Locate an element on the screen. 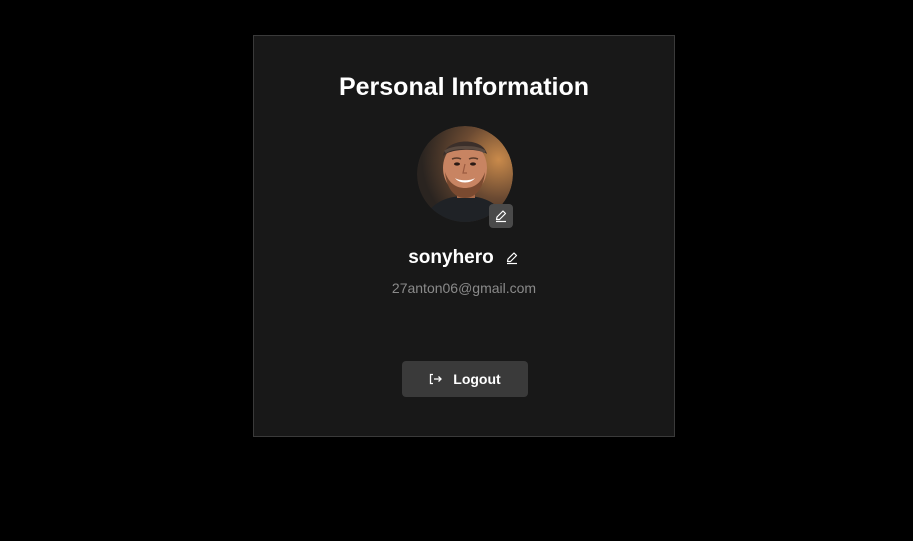 This screenshot has height=541, width=913. avatar-edit-button is located at coordinates (501, 216).